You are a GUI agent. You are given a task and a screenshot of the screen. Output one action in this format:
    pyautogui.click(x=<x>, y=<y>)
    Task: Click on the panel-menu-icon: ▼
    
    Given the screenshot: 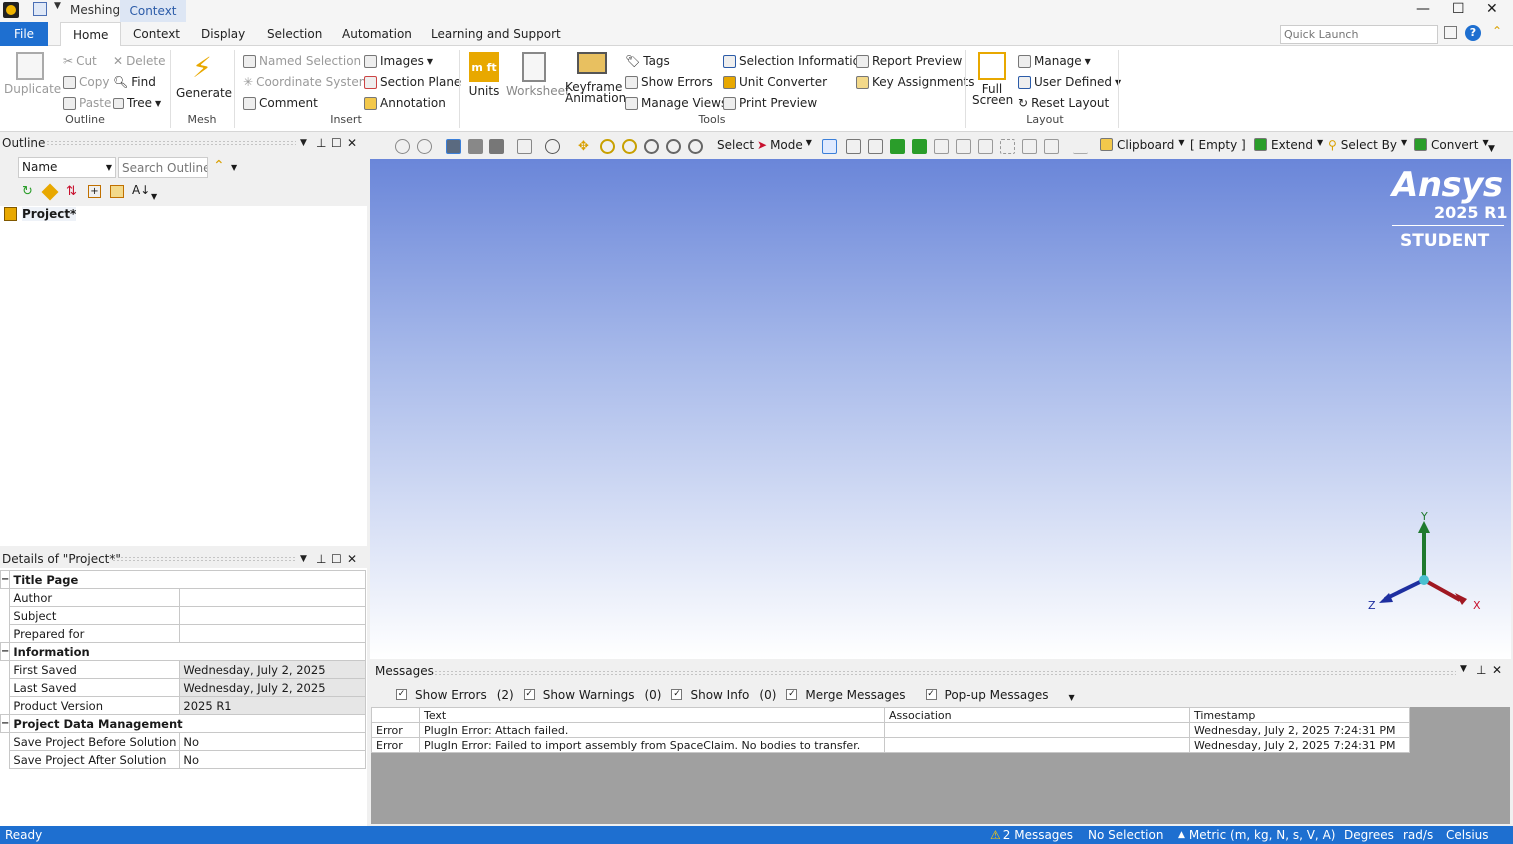 What is the action you would take?
    pyautogui.click(x=303, y=143)
    